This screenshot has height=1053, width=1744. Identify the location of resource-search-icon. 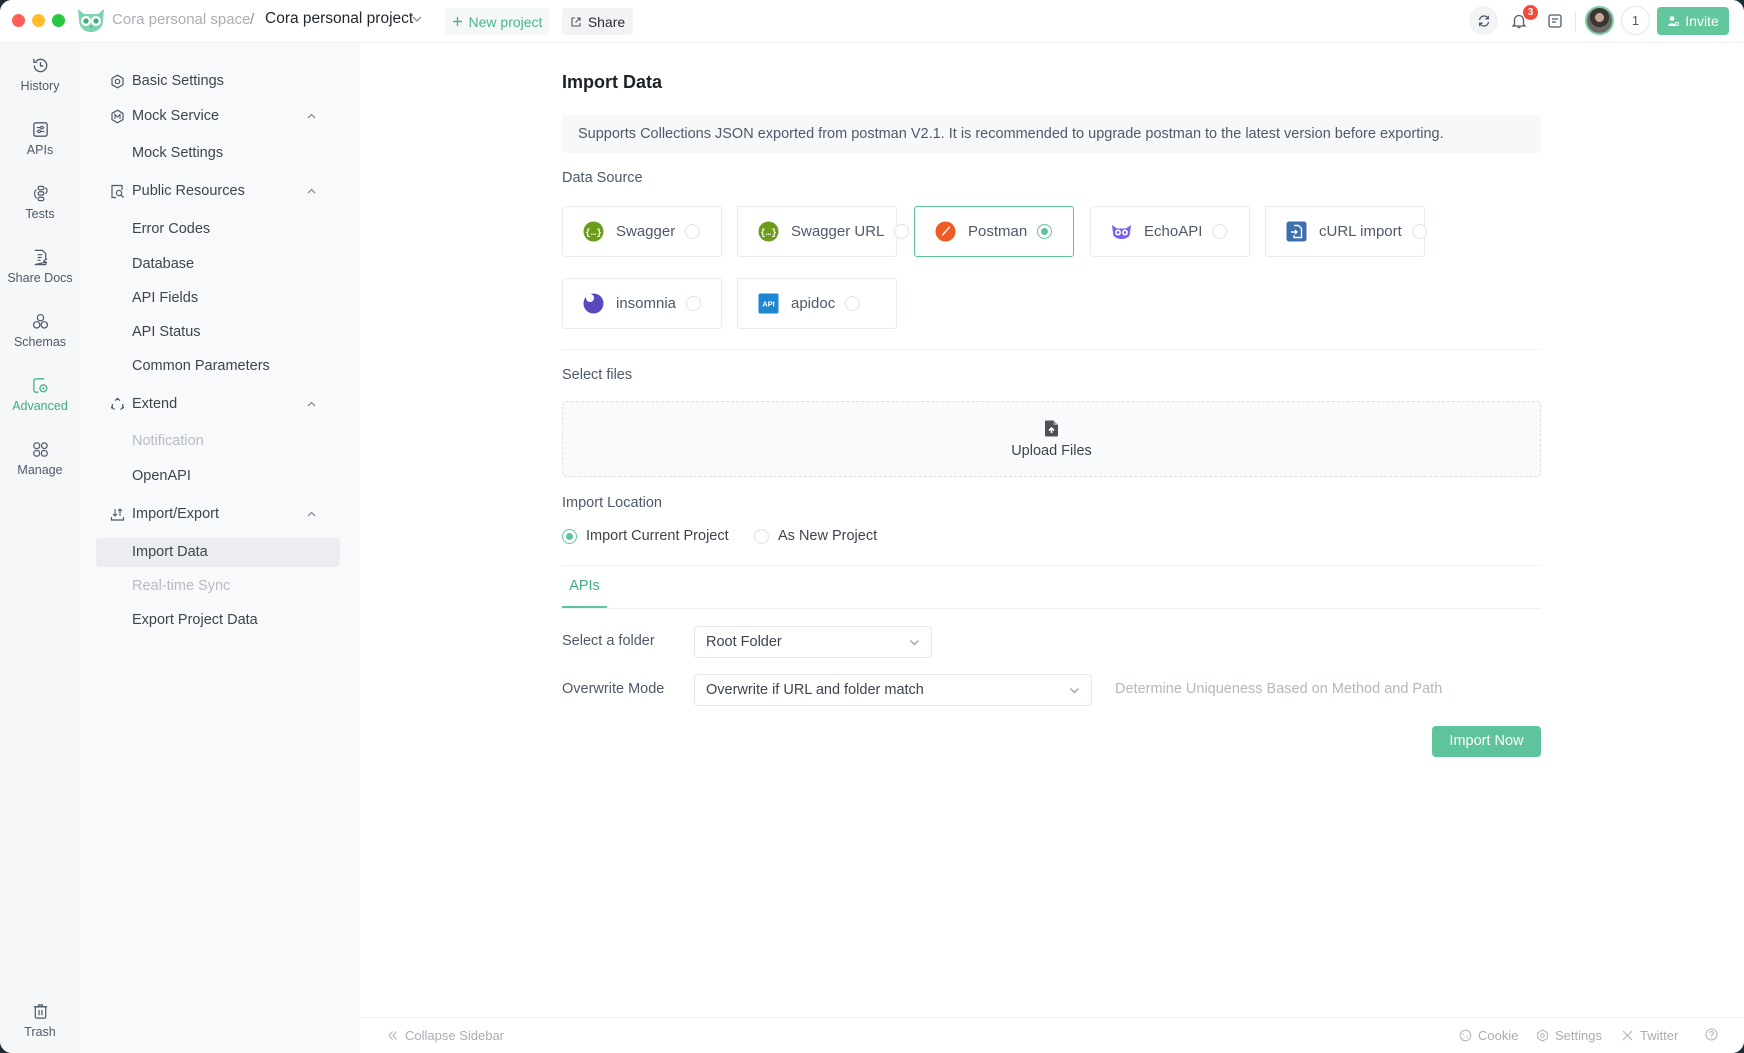
(117, 191).